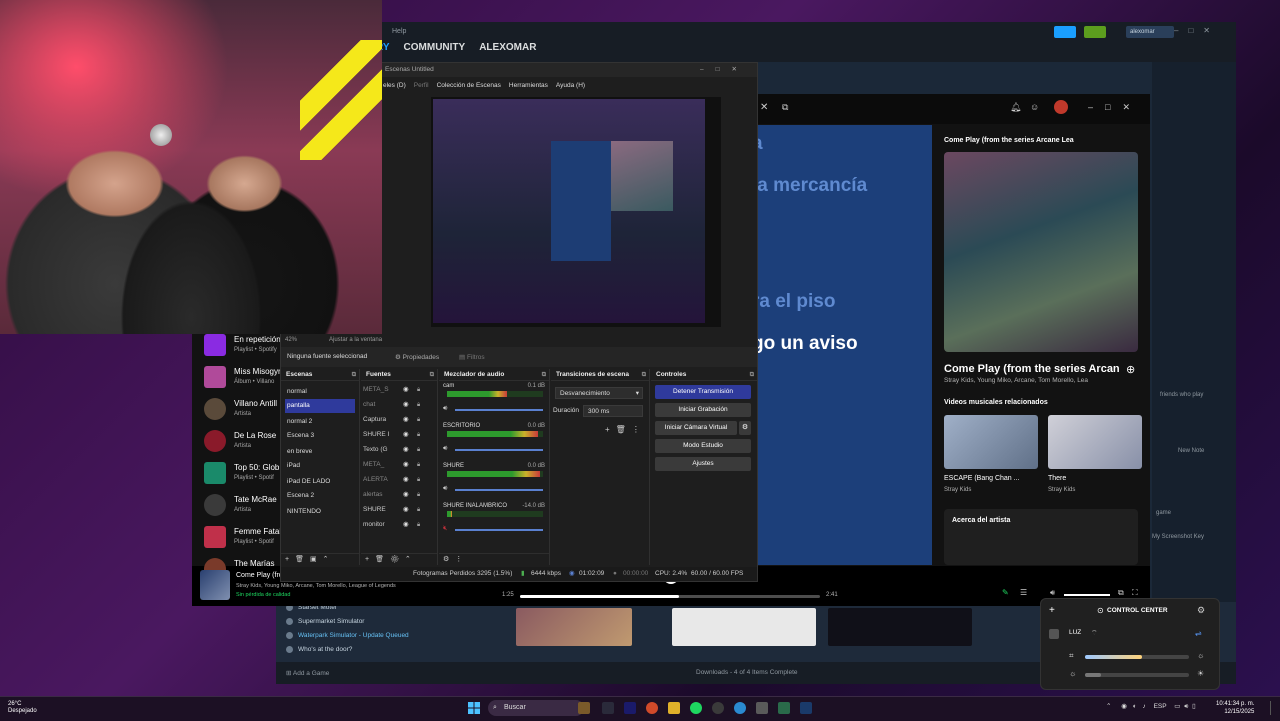 This screenshot has height=721, width=1280. What do you see at coordinates (320, 406) in the screenshot?
I see `scene-item-selected: pantalla` at bounding box center [320, 406].